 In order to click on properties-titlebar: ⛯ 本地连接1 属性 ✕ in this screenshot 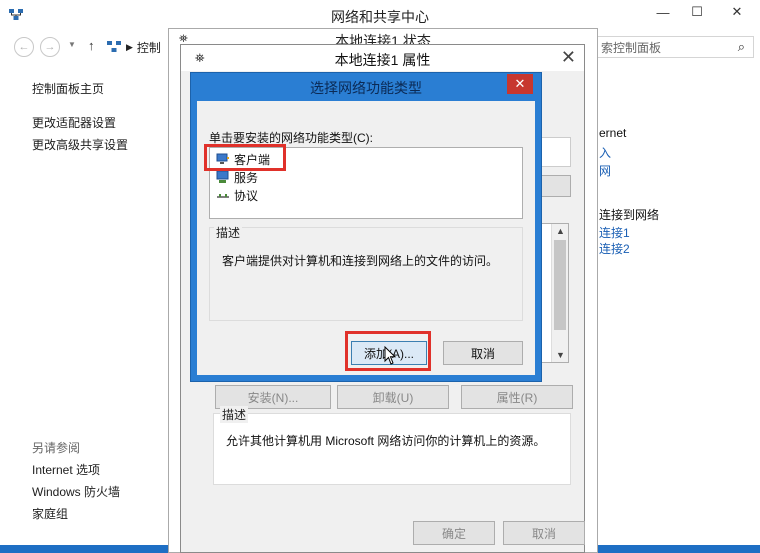, I will do `click(382, 58)`.